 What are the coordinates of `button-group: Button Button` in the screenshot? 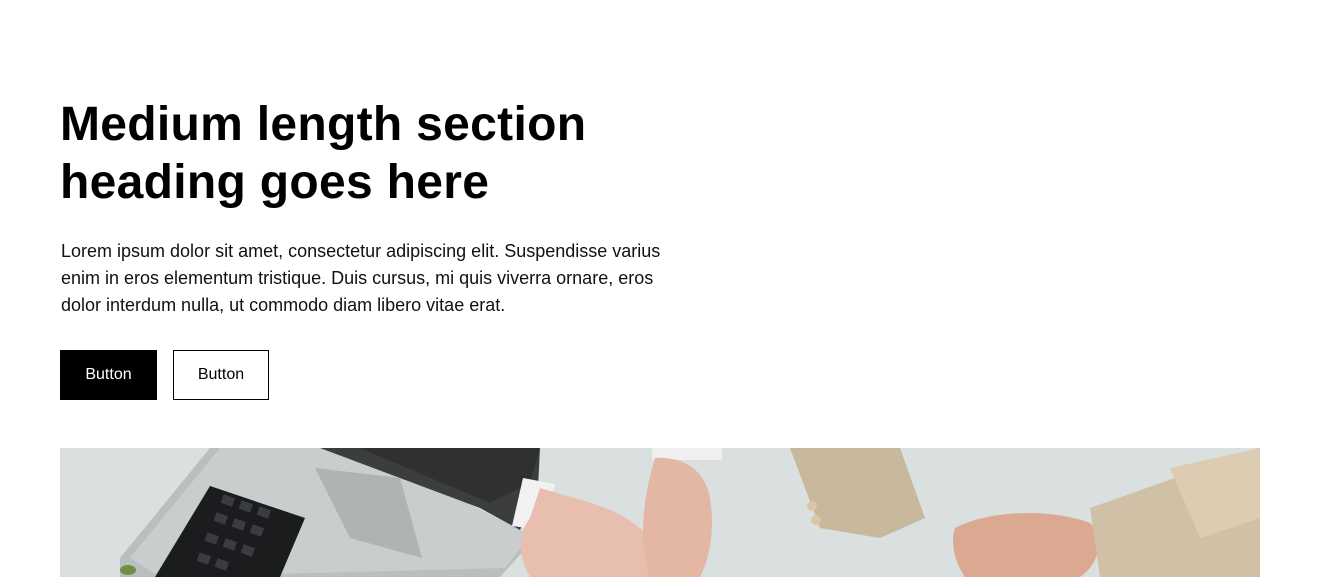 It's located at (164, 375).